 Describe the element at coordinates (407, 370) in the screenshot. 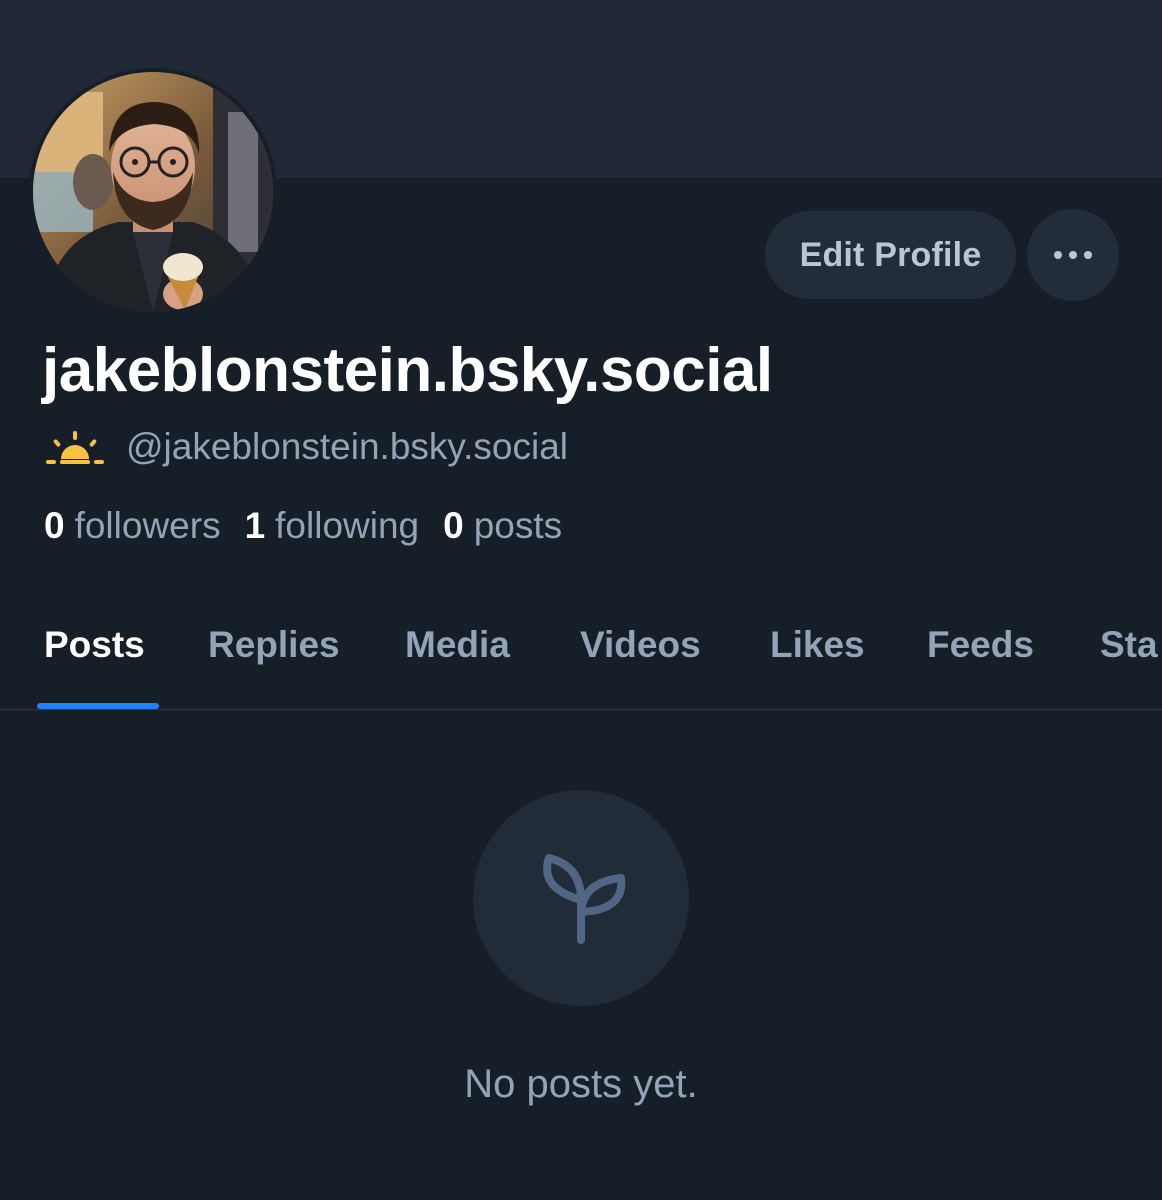

I see `display-name: jakeblonstein.bsky.social` at that location.